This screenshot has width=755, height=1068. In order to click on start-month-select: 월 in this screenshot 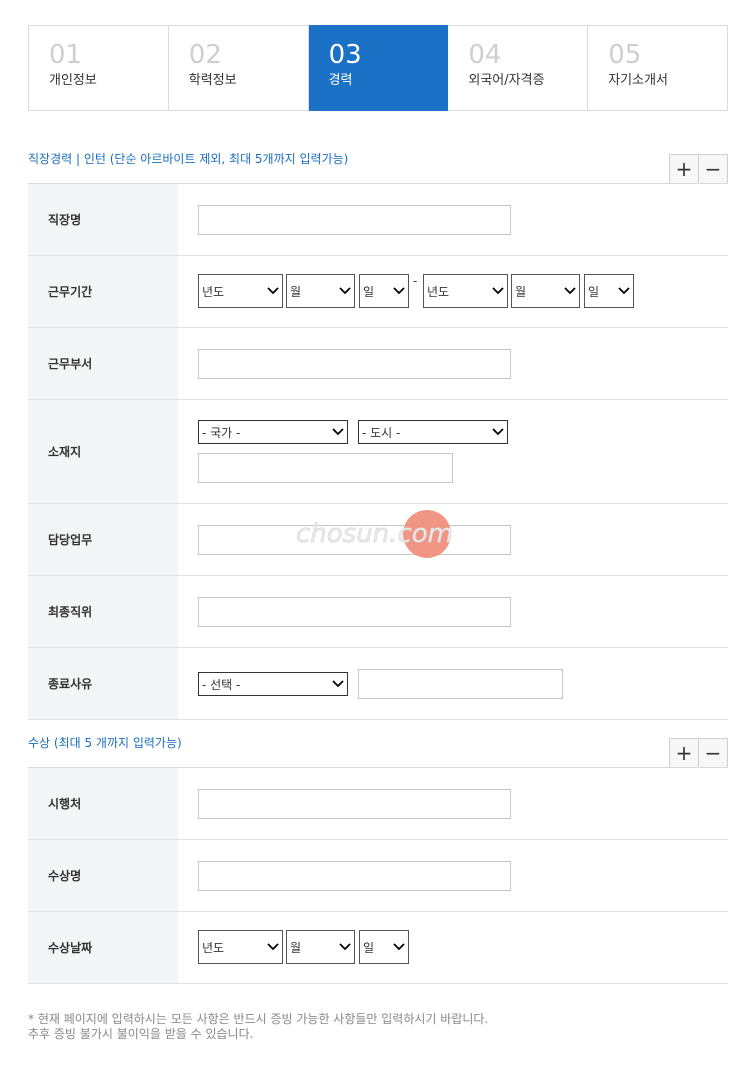, I will do `click(320, 291)`.